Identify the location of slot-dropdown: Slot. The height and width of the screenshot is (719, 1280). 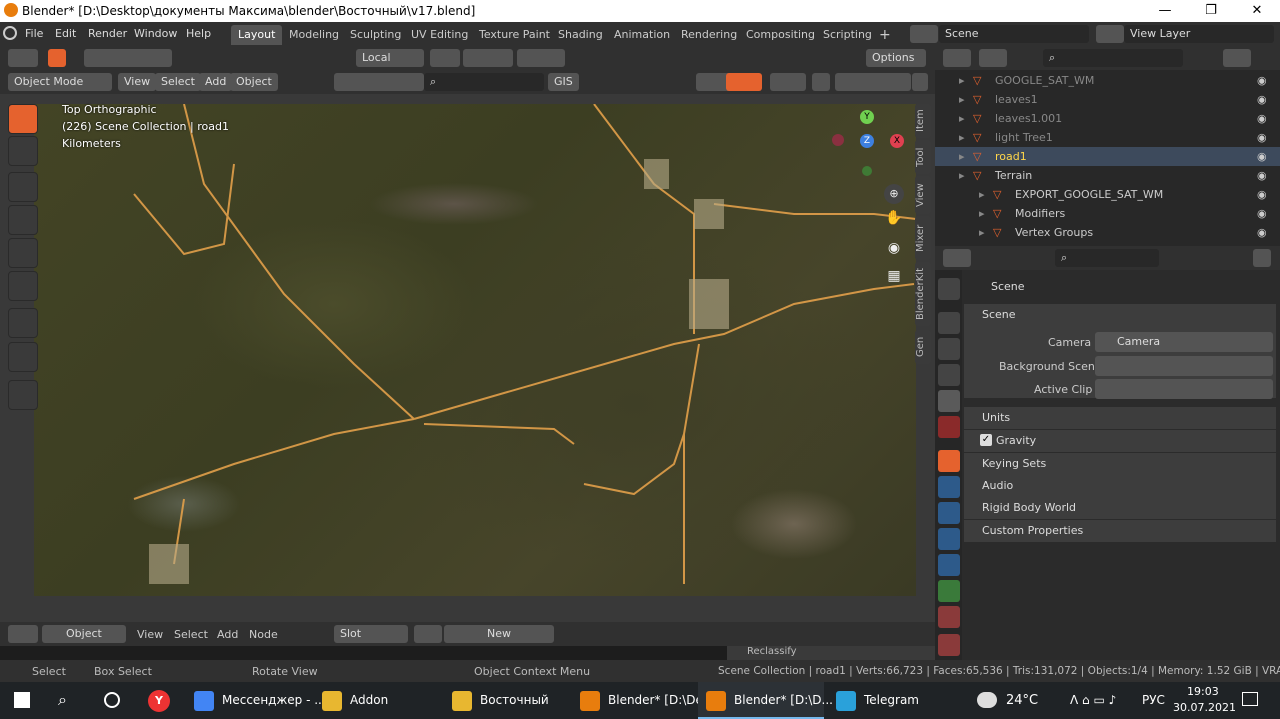
(371, 634).